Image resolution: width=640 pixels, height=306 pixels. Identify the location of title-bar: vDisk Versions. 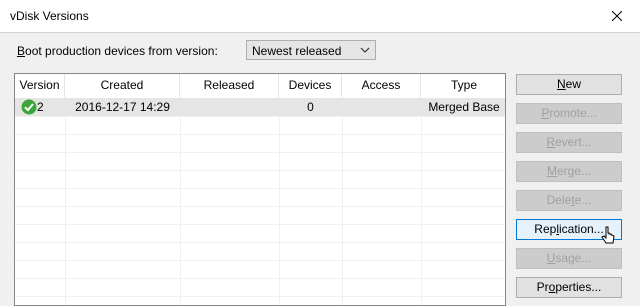
(320, 16).